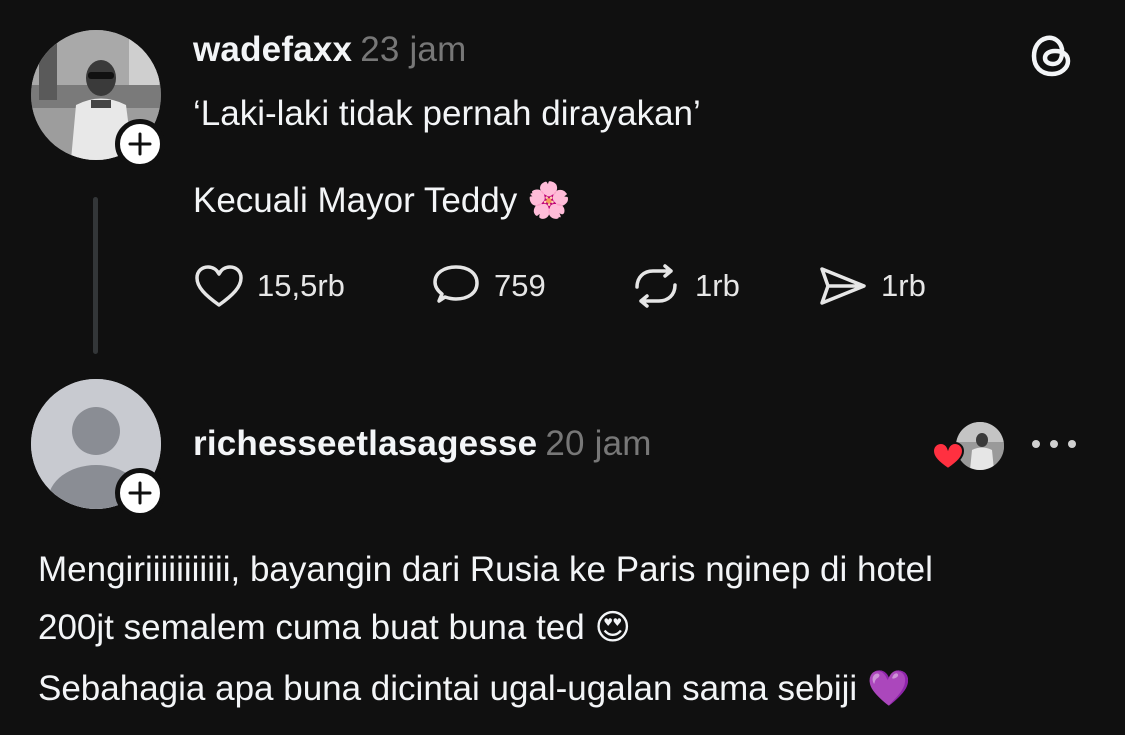  Describe the element at coordinates (598, 443) in the screenshot. I see `timestamp: 20 jam` at that location.